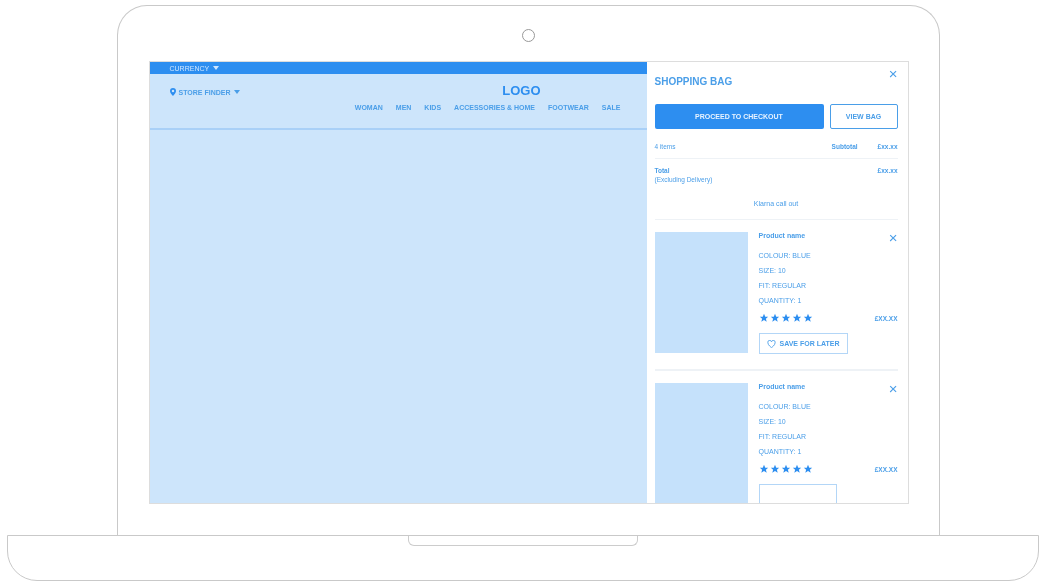 Image resolution: width=1044 pixels, height=586 pixels. What do you see at coordinates (521, 90) in the screenshot?
I see `logo: LOGO` at bounding box center [521, 90].